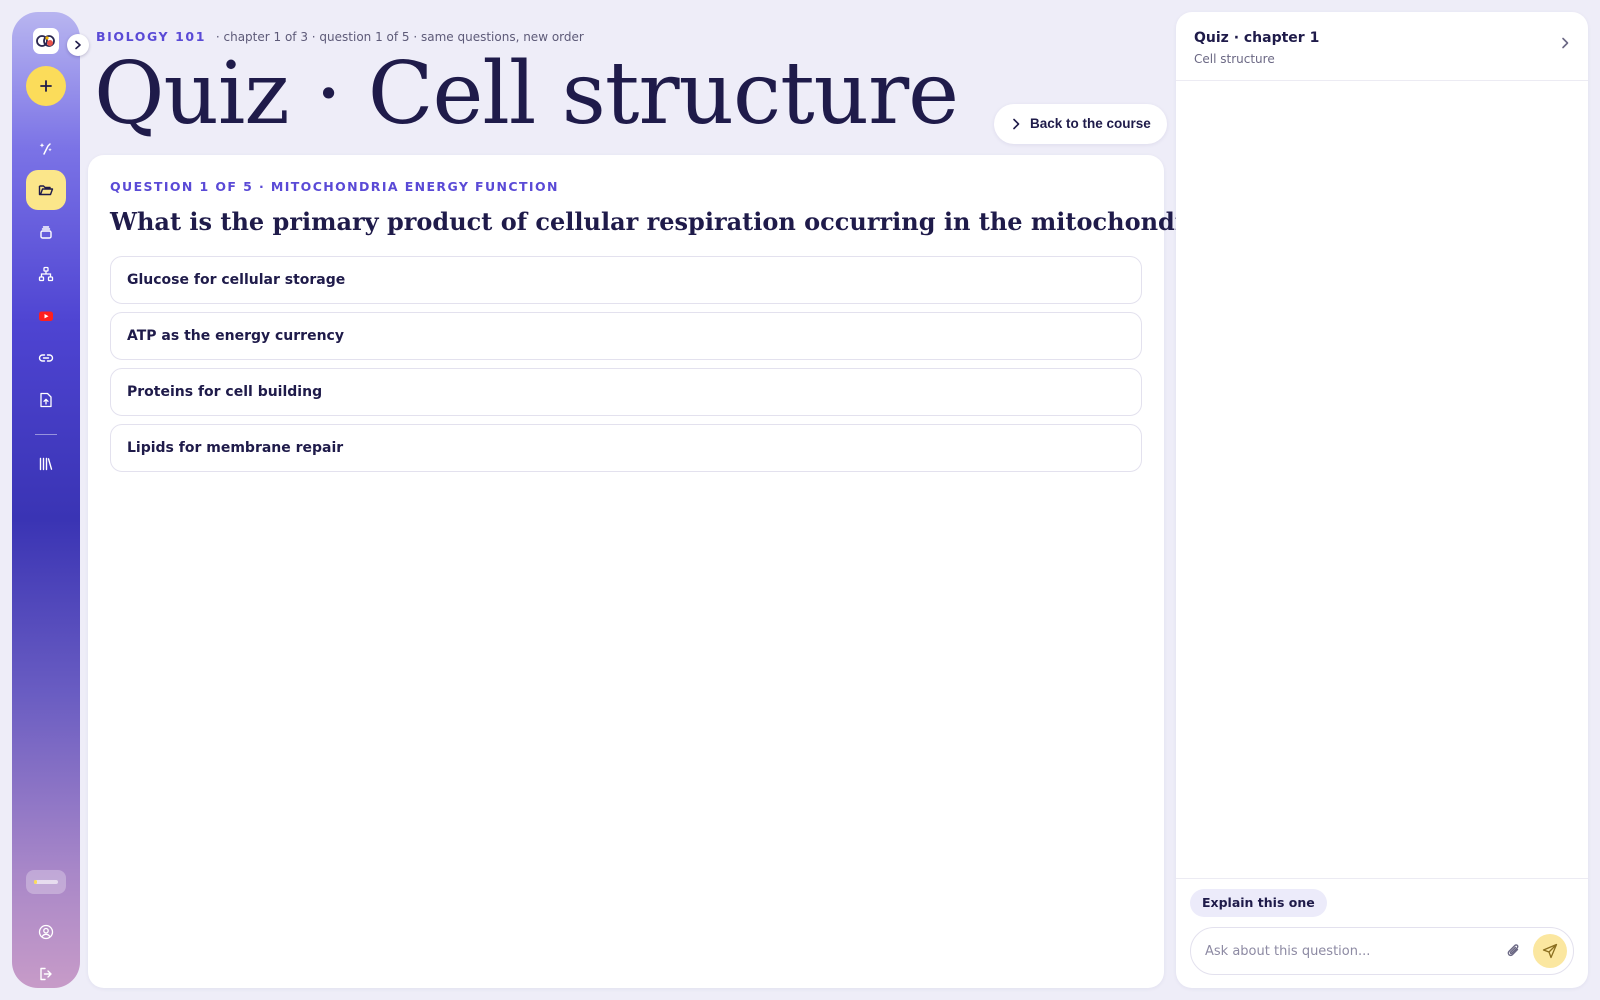 This screenshot has width=1600, height=1000. I want to click on sidebar-item-ai, so click(46, 148).